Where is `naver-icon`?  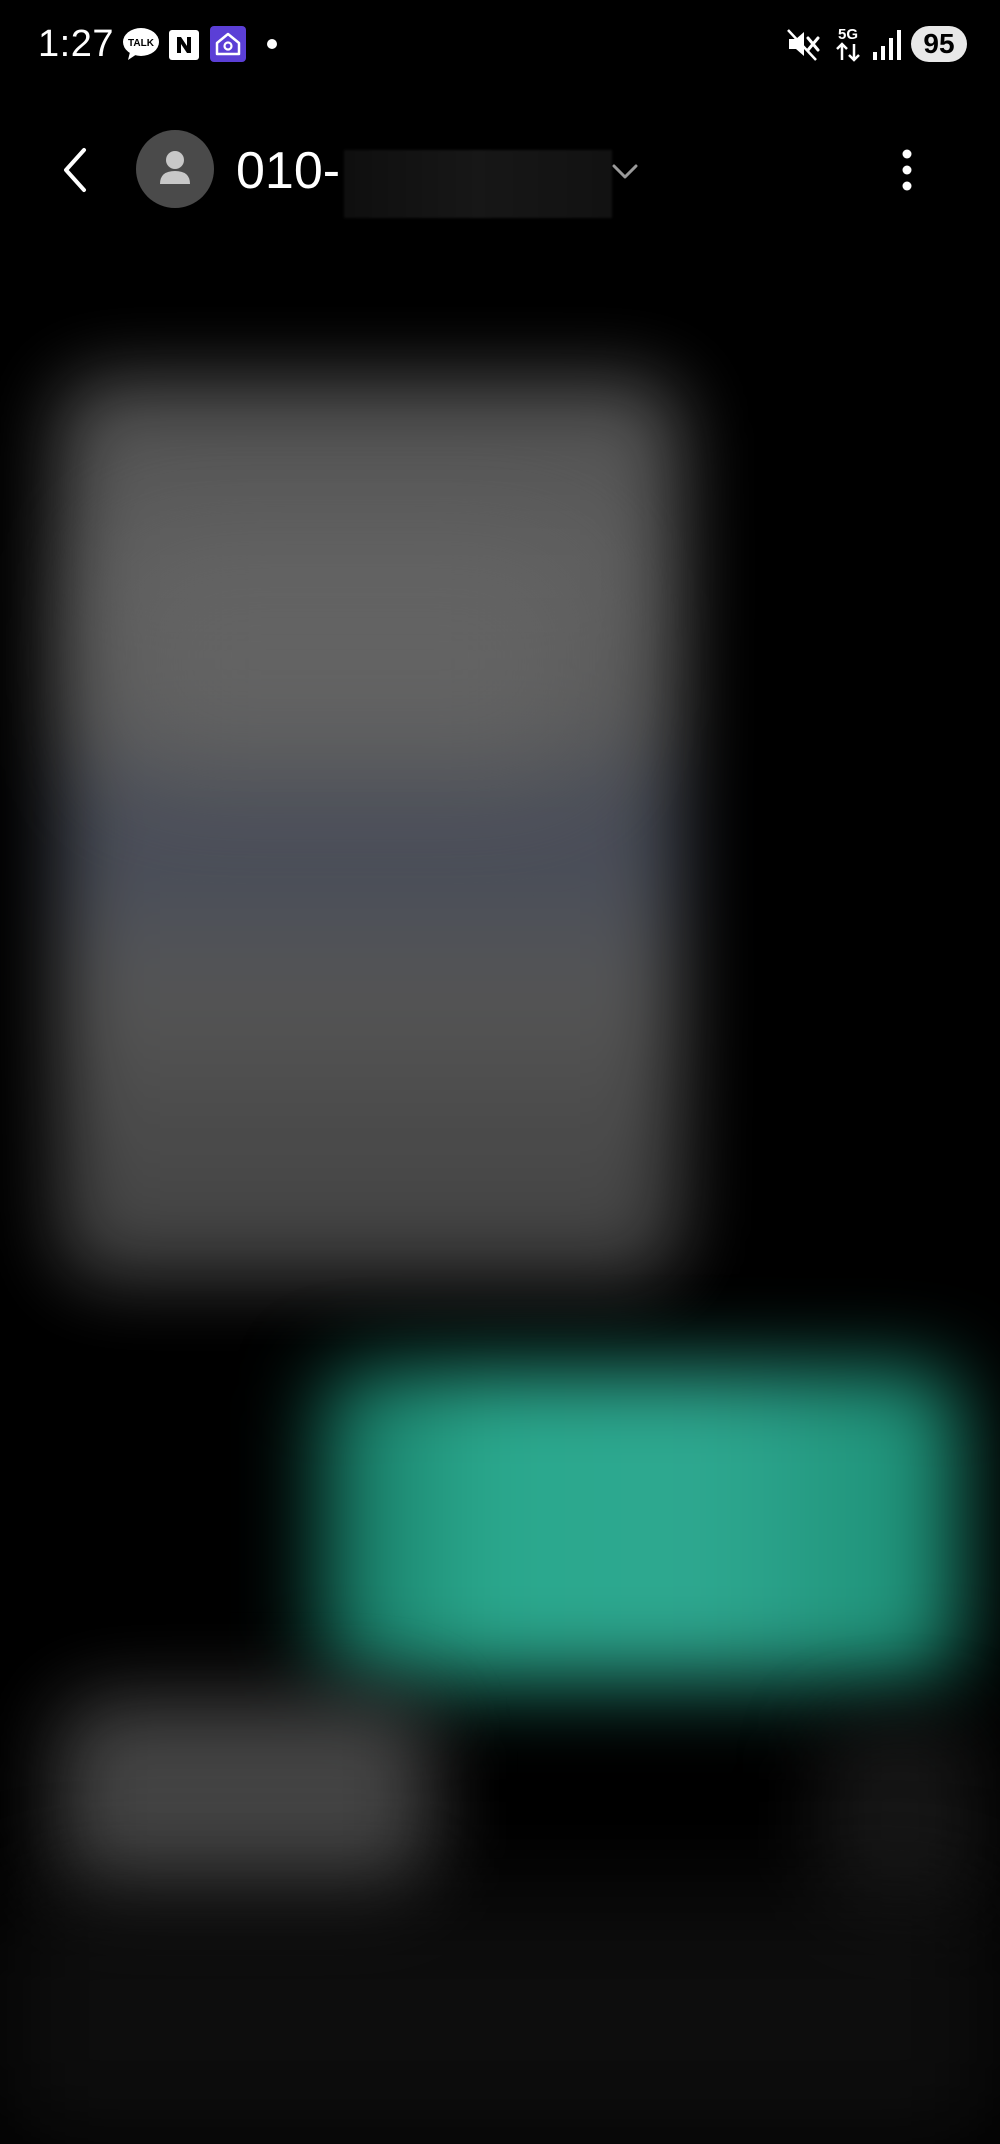
naver-icon is located at coordinates (184, 45).